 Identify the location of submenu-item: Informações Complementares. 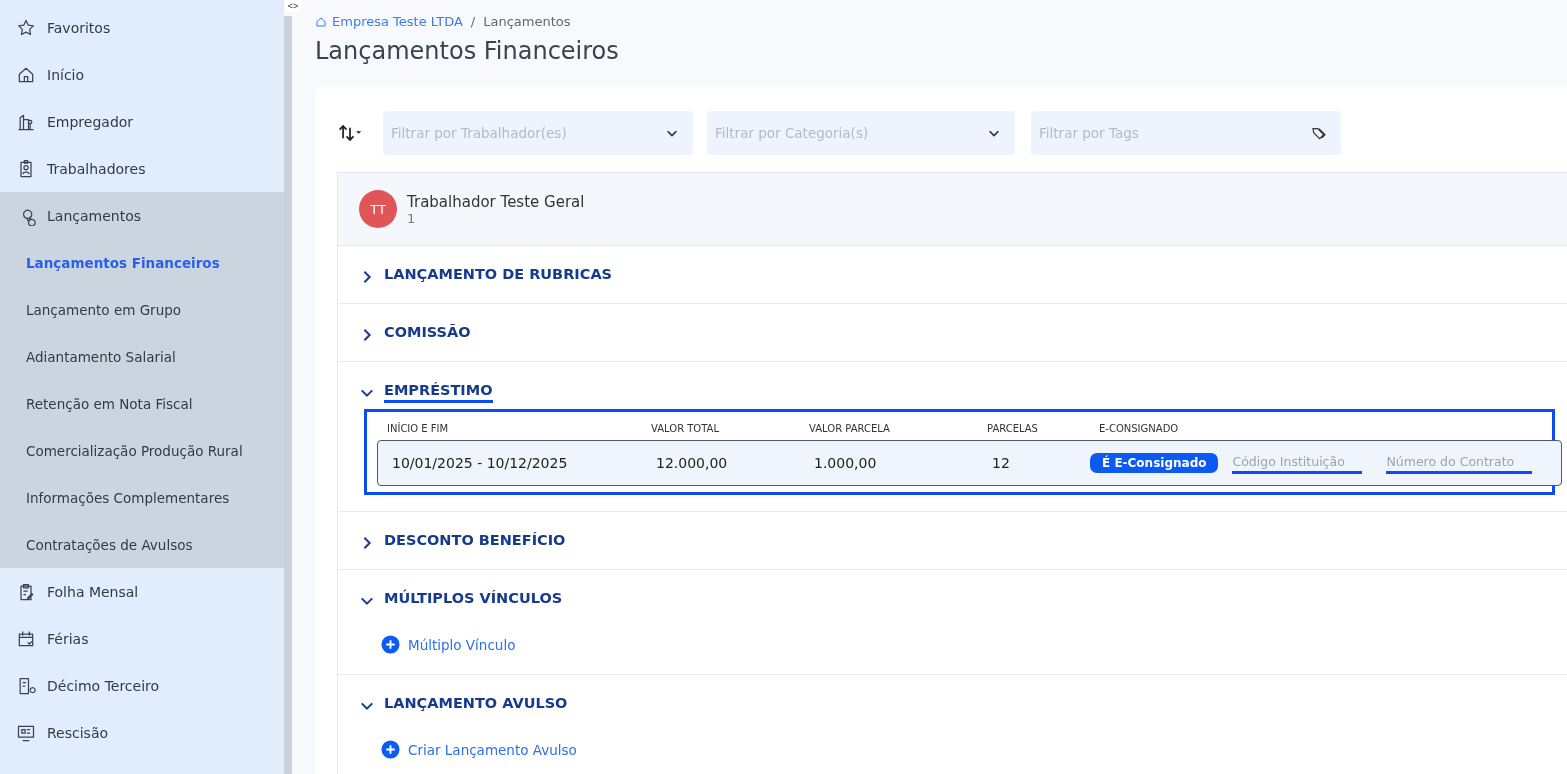
(142, 497).